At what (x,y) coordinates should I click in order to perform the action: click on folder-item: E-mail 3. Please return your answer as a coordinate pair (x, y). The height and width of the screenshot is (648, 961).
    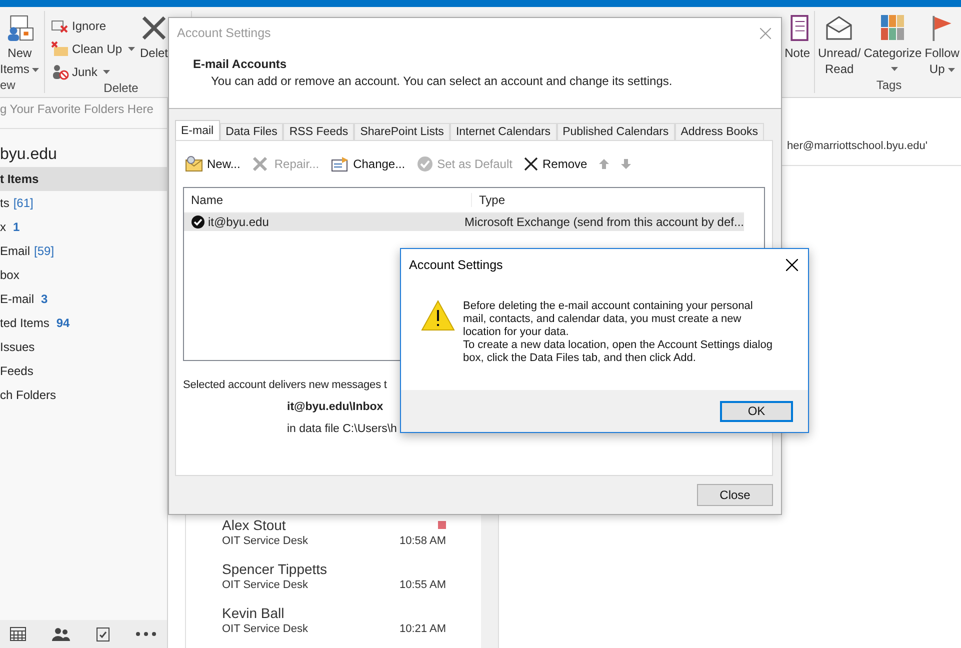
    Looking at the image, I should click on (83, 299).